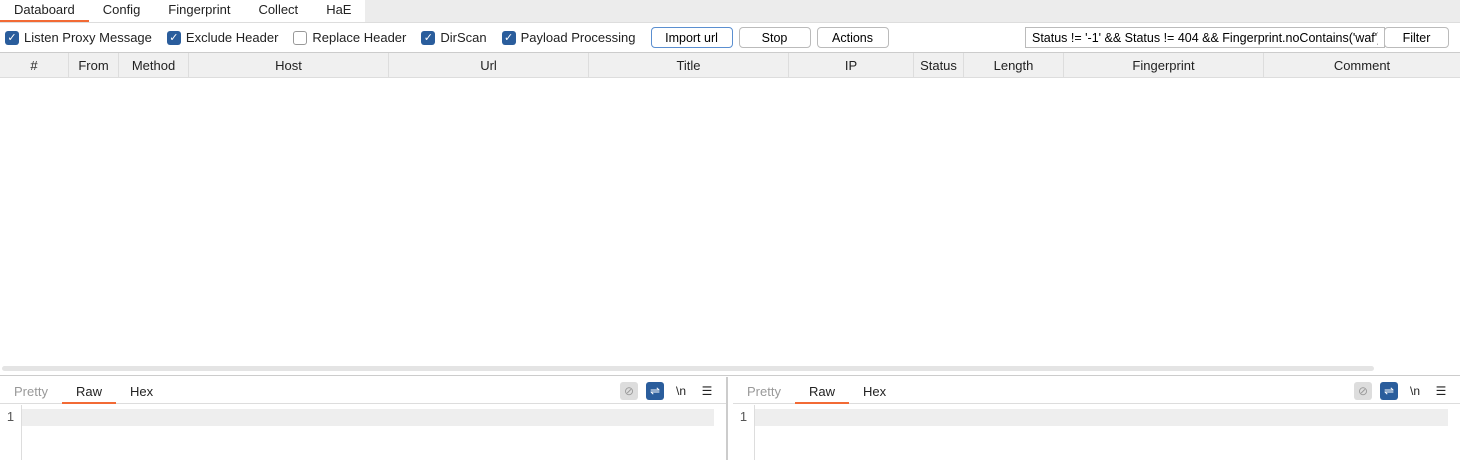 This screenshot has width=1460, height=460. What do you see at coordinates (730, 375) in the screenshot?
I see `splitter` at bounding box center [730, 375].